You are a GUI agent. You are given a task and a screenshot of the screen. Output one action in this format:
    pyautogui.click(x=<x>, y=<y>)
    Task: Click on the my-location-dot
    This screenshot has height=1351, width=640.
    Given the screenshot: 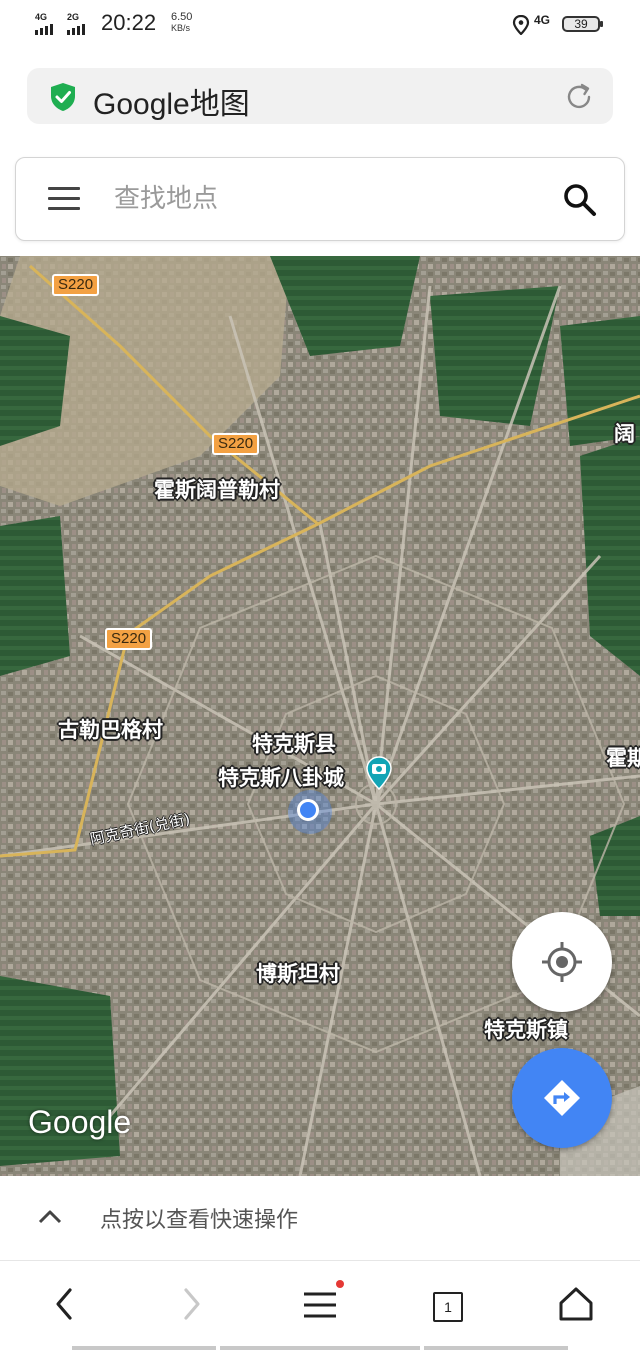 What is the action you would take?
    pyautogui.click(x=310, y=812)
    